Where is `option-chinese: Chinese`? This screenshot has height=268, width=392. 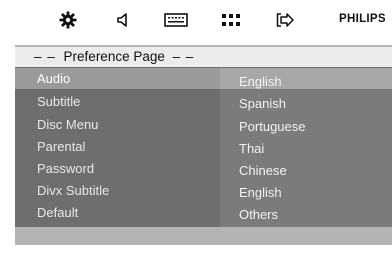
option-chinese: Chinese is located at coordinates (263, 170).